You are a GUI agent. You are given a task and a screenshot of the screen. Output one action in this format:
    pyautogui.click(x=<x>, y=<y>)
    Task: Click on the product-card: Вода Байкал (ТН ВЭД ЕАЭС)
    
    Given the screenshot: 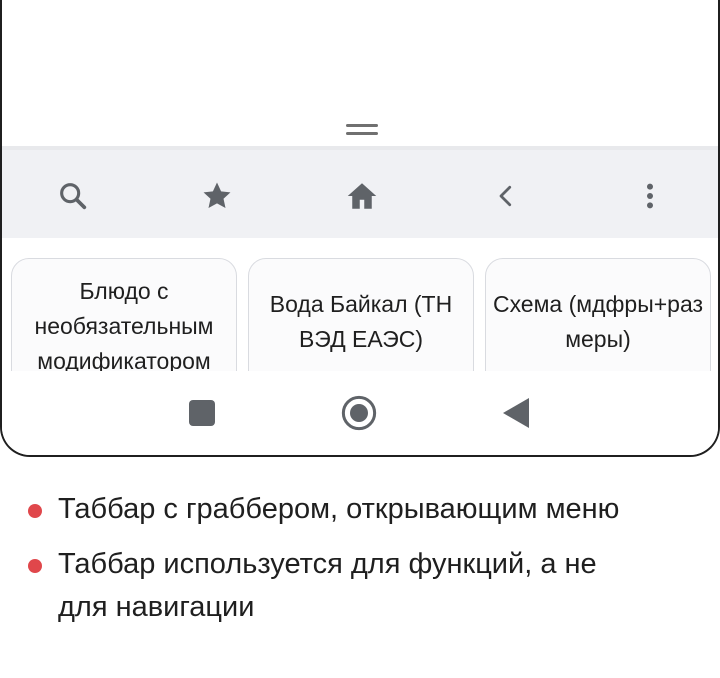 What is the action you would take?
    pyautogui.click(x=361, y=314)
    